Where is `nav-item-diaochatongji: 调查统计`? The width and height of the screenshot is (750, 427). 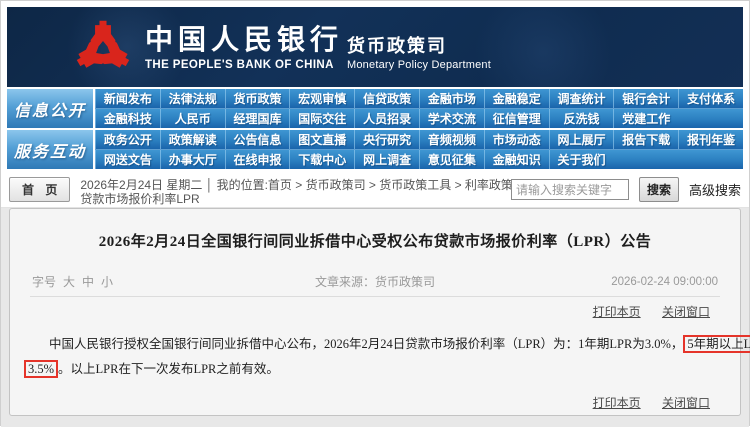 nav-item-diaochatongji: 调查统计 is located at coordinates (581, 98).